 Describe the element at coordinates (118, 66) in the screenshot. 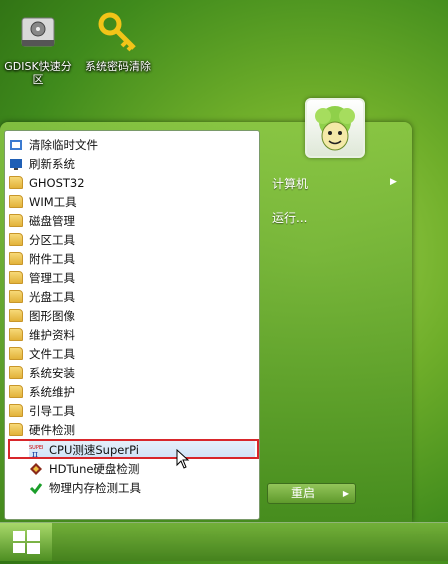

I see `desktop-icon-label: 系统密码清除` at that location.